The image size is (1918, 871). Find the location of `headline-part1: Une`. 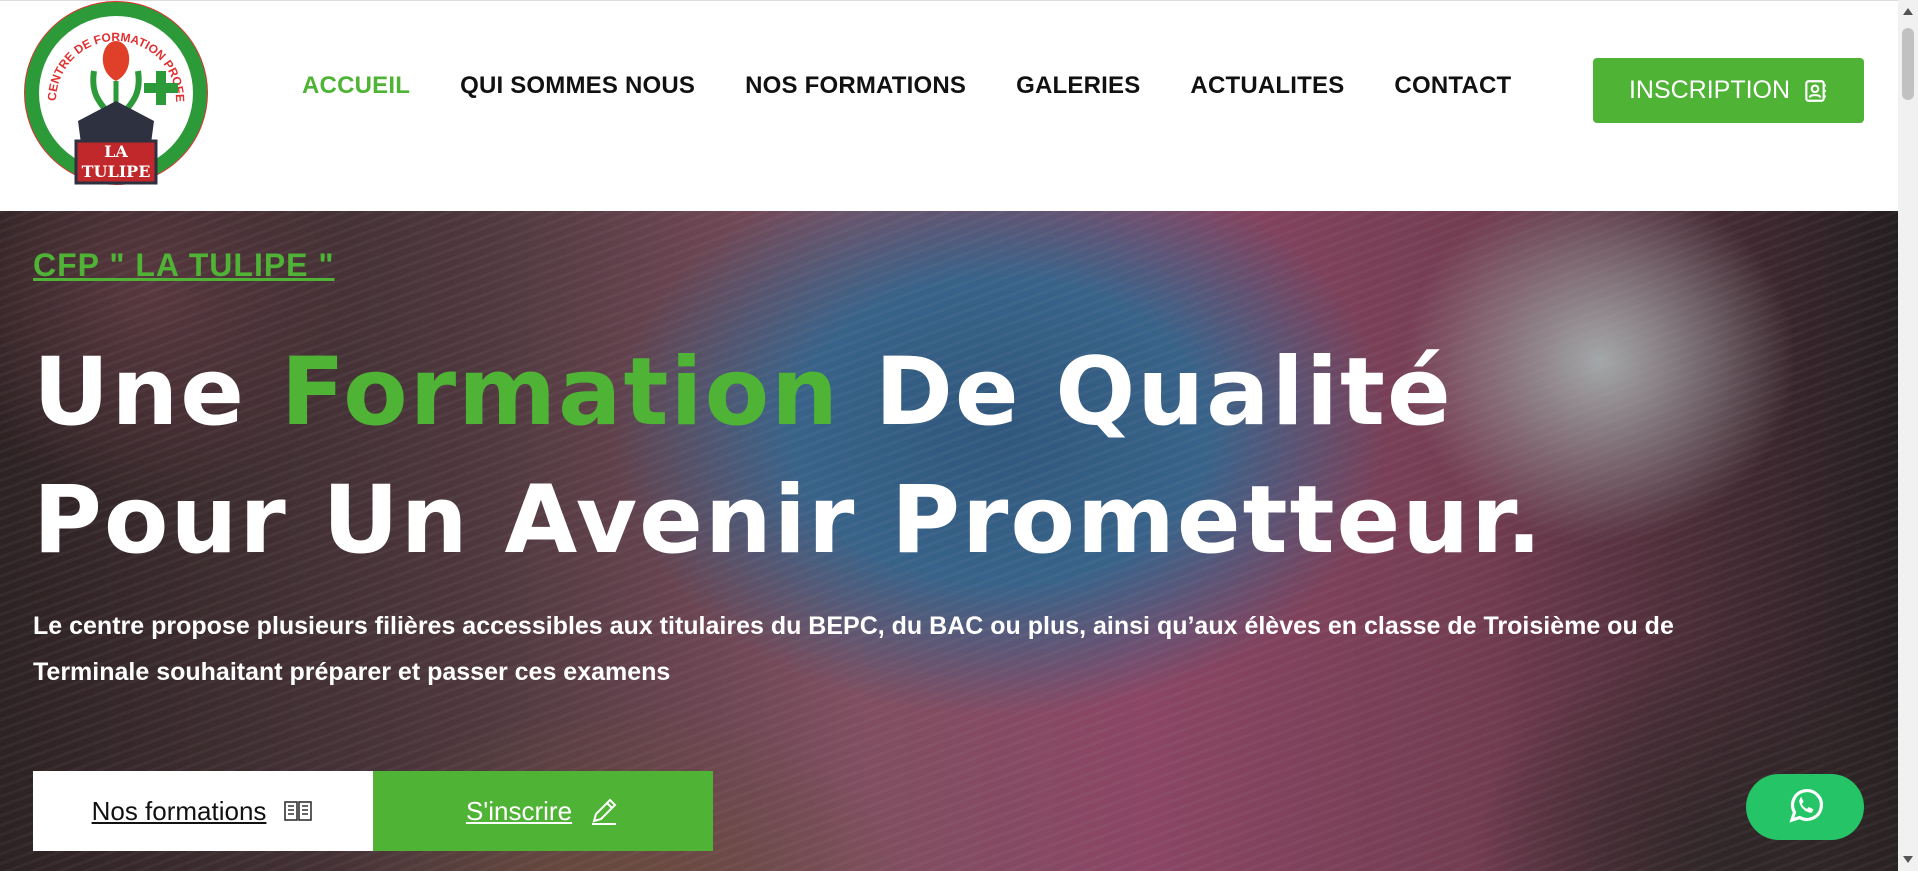

headline-part1: Une is located at coordinates (157, 392).